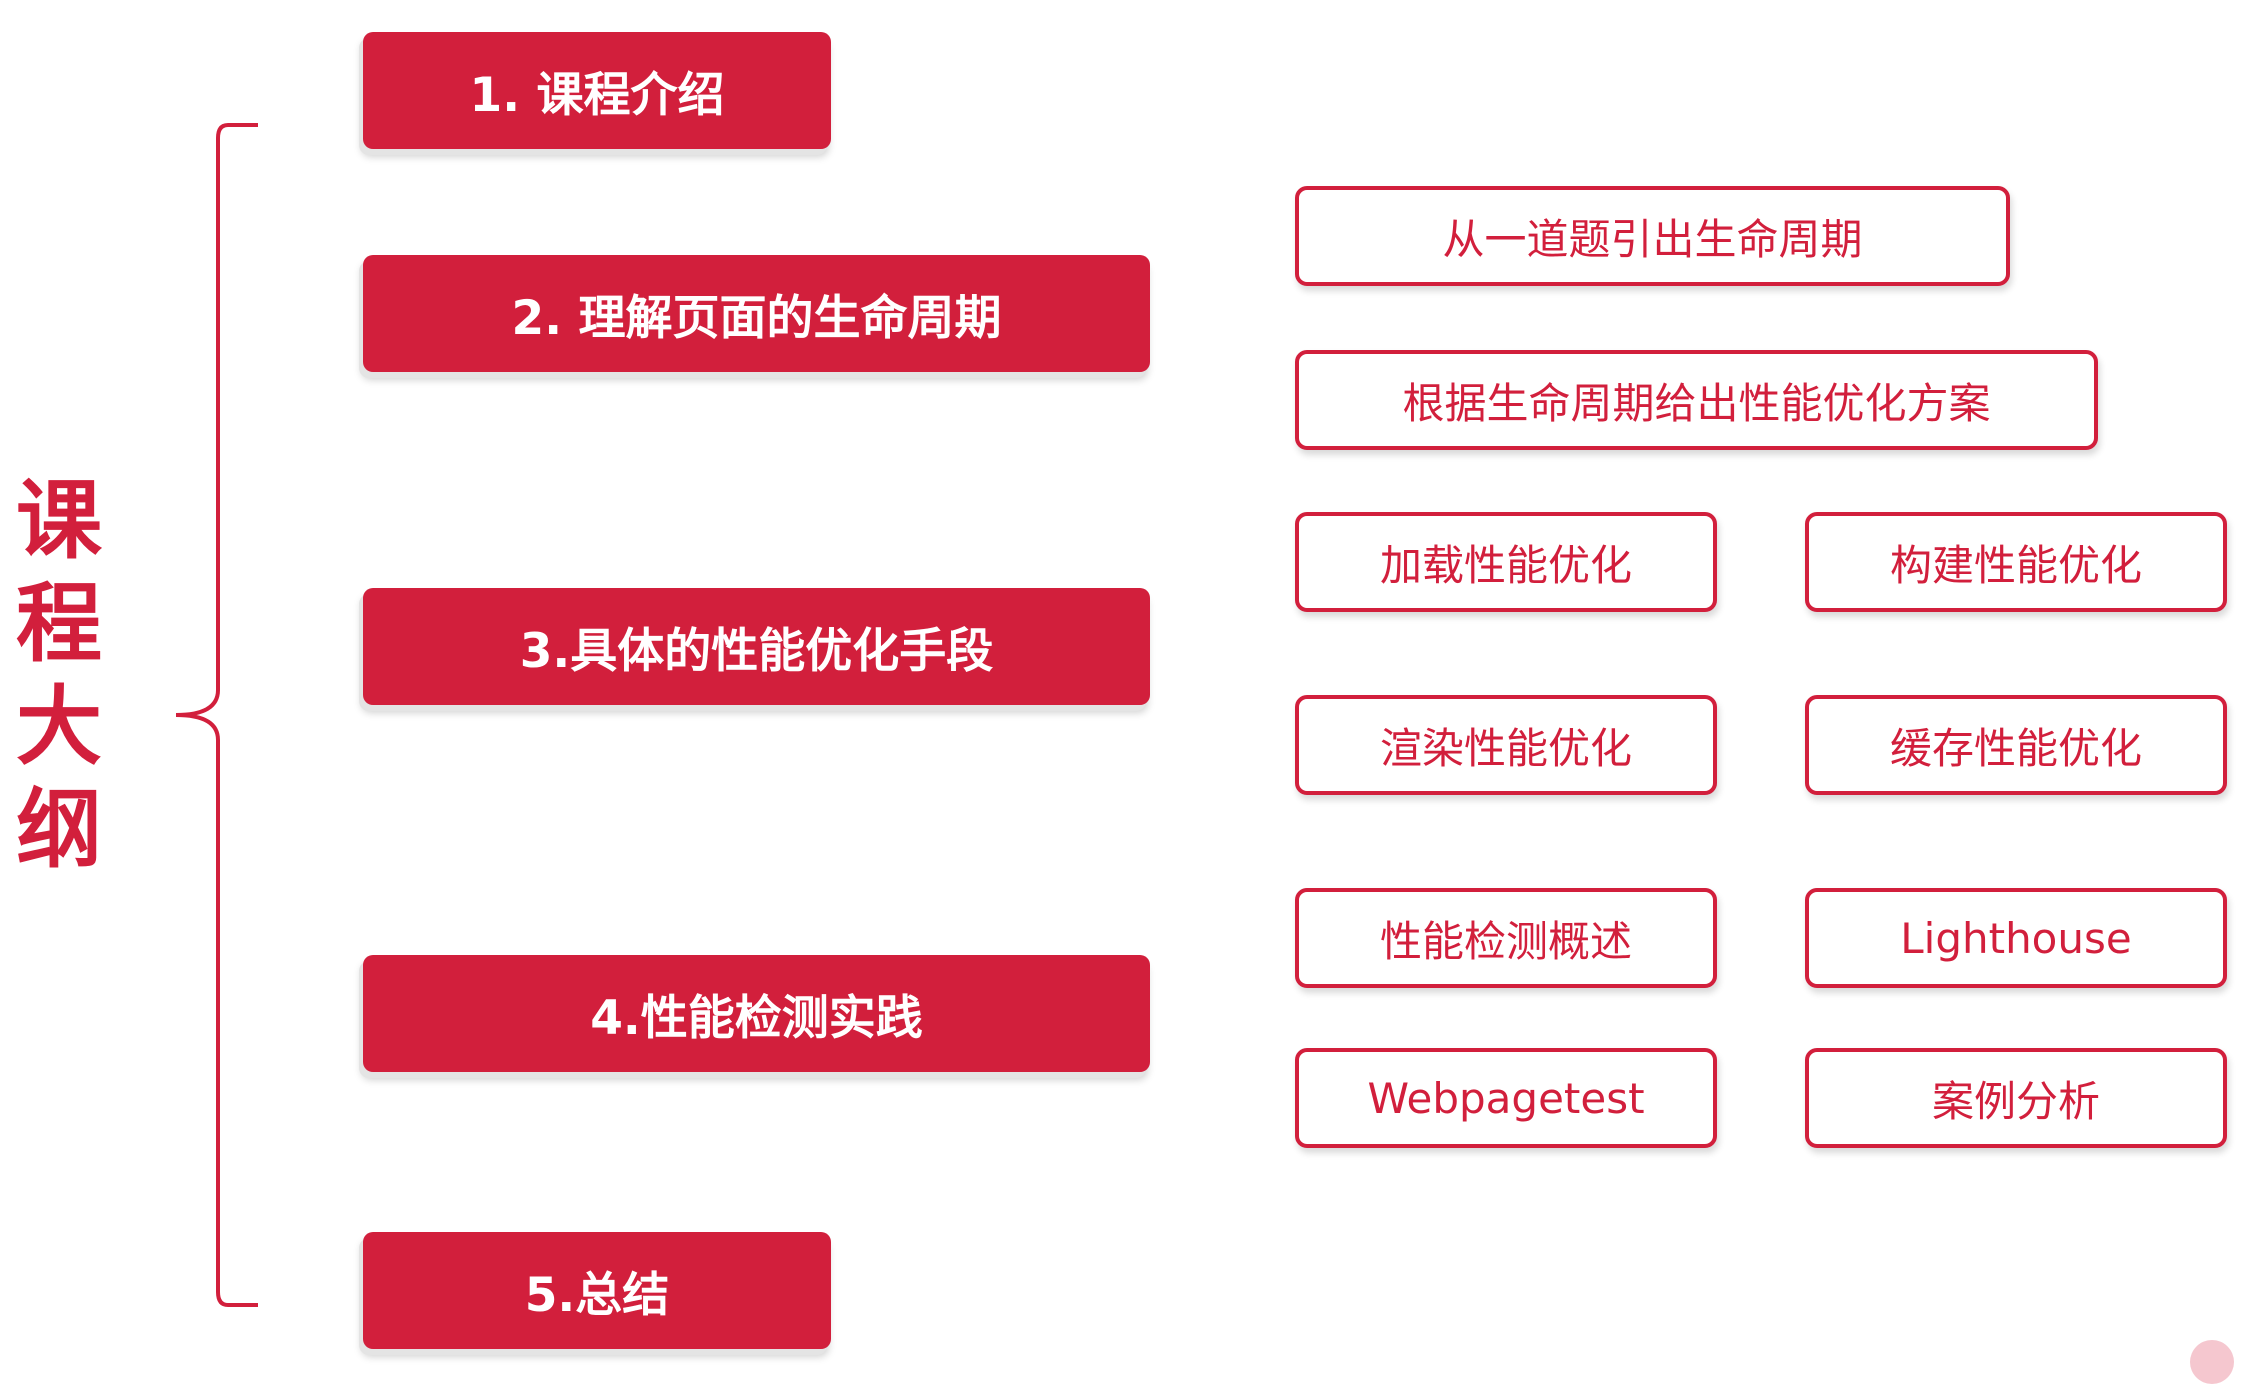 The width and height of the screenshot is (2241, 1384). Describe the element at coordinates (756, 1018) in the screenshot. I see `section-4-label: 4.性能检测实践` at that location.